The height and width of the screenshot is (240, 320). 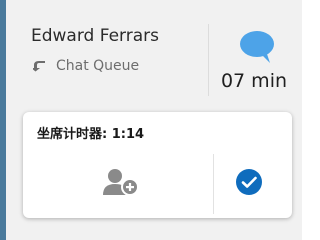 What do you see at coordinates (257, 47) in the screenshot?
I see `chat-bubble-icon` at bounding box center [257, 47].